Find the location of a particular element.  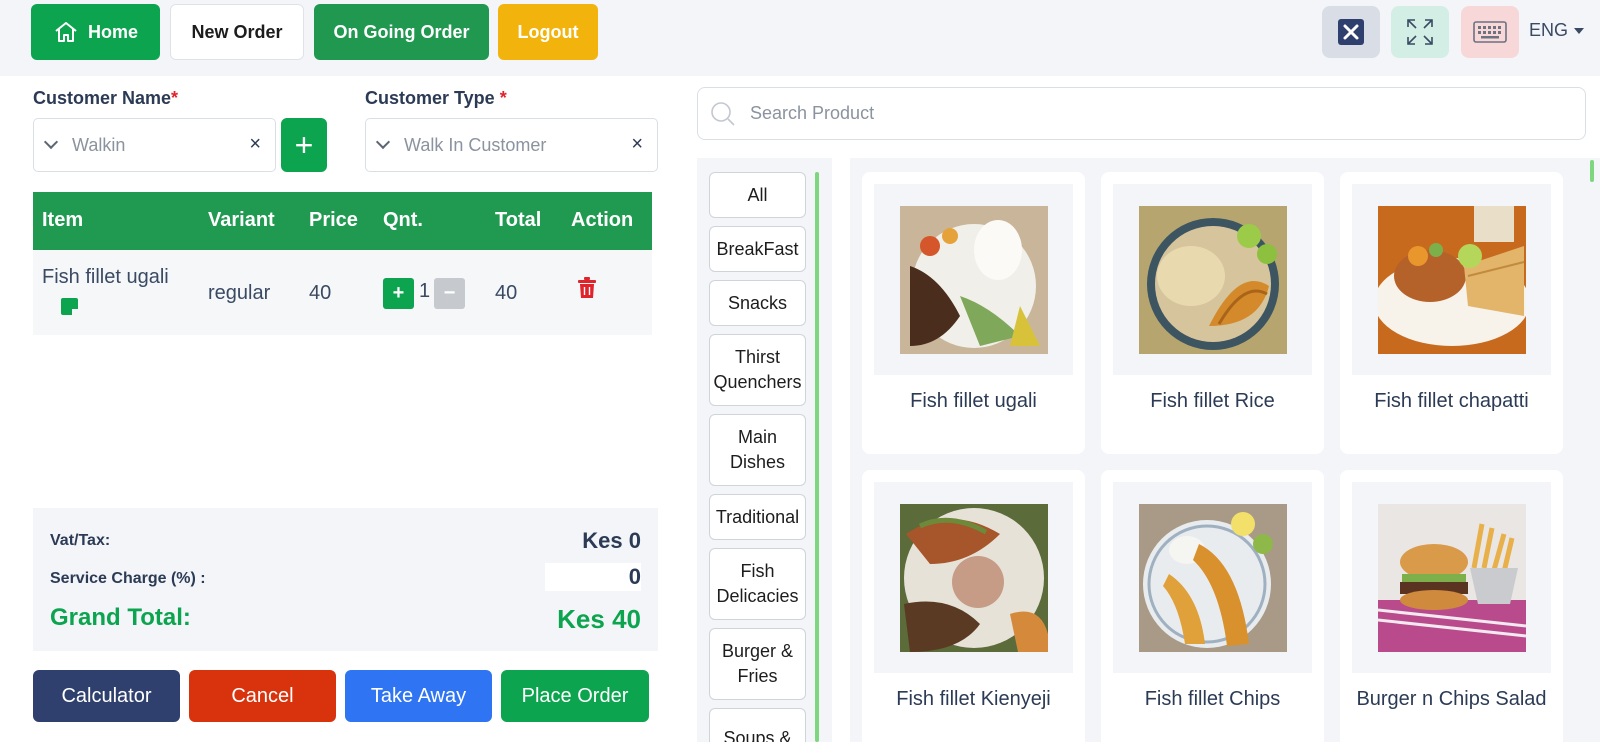

product-card: Fish fillet ugali is located at coordinates (973, 313).